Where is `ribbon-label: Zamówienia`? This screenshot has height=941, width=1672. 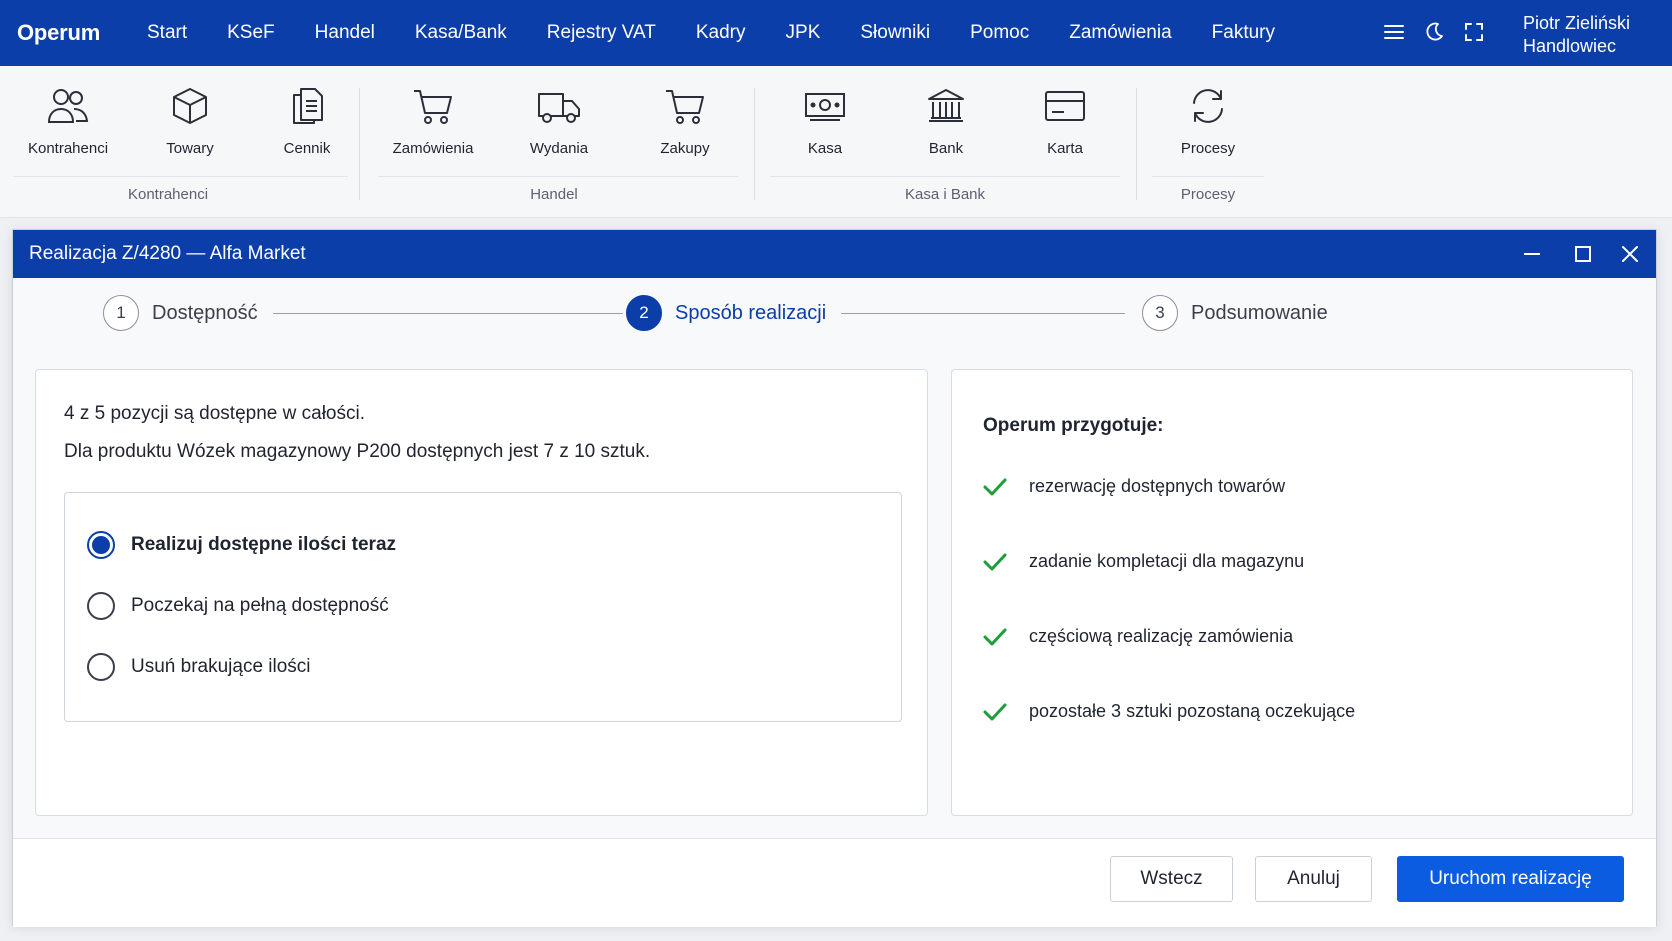 ribbon-label: Zamówienia is located at coordinates (433, 148).